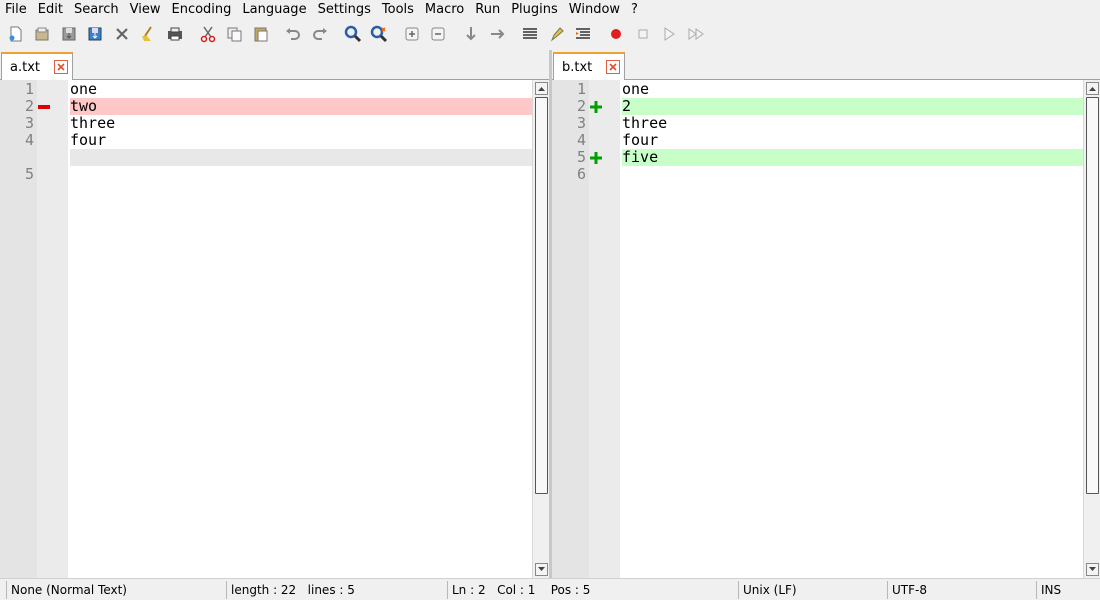  I want to click on editor-line, so click(266, 157).